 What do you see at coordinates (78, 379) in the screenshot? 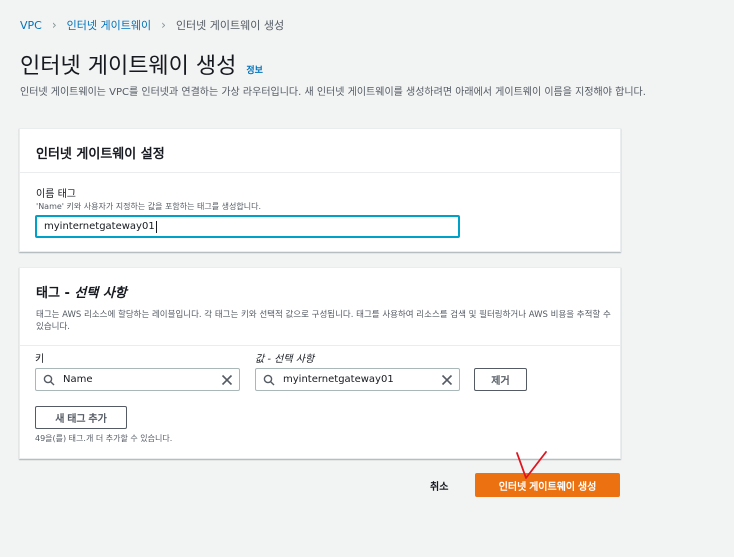
I see `tag-key-value: Name` at bounding box center [78, 379].